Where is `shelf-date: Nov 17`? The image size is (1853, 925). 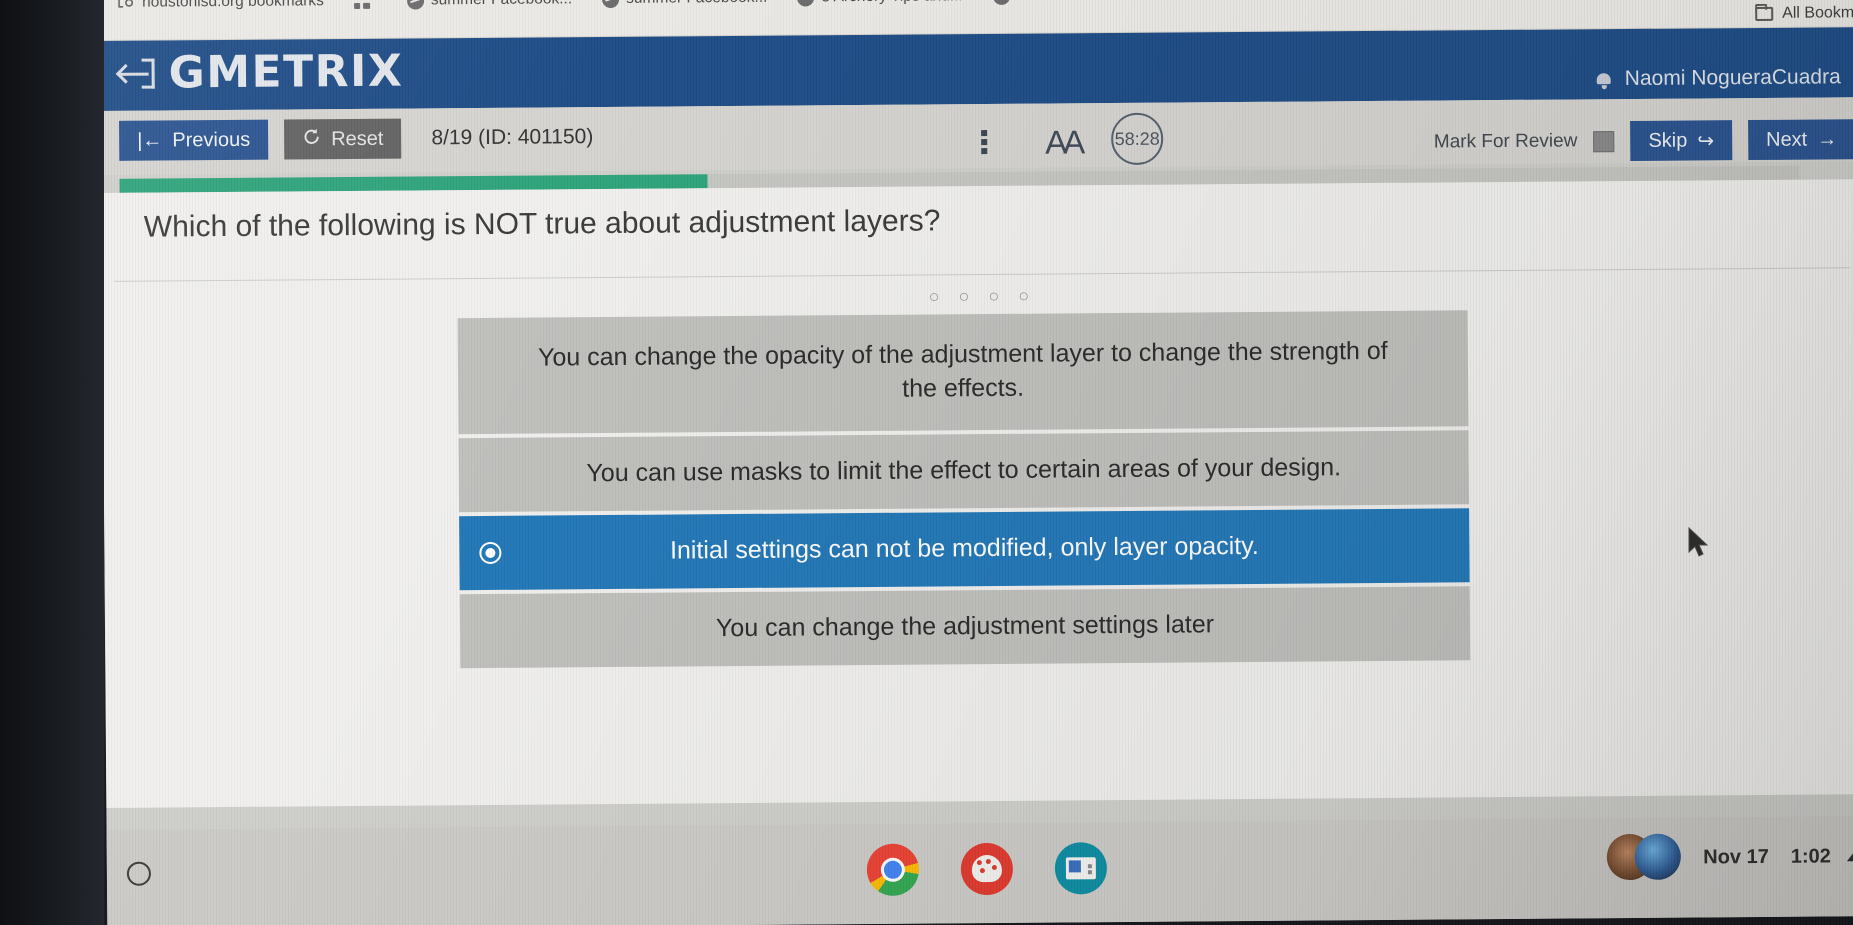
shelf-date: Nov 17 is located at coordinates (1736, 856).